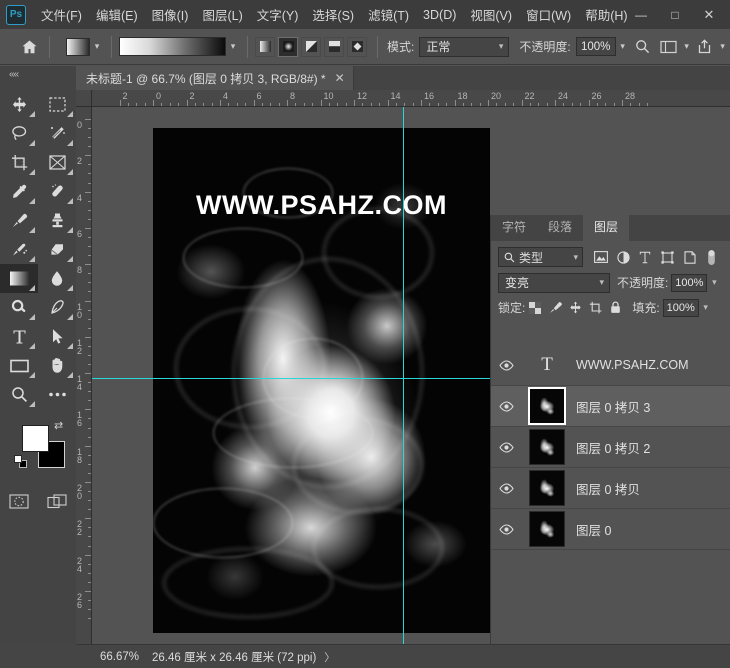 The width and height of the screenshot is (730, 668). I want to click on angle-gradient-icon, so click(311, 46).